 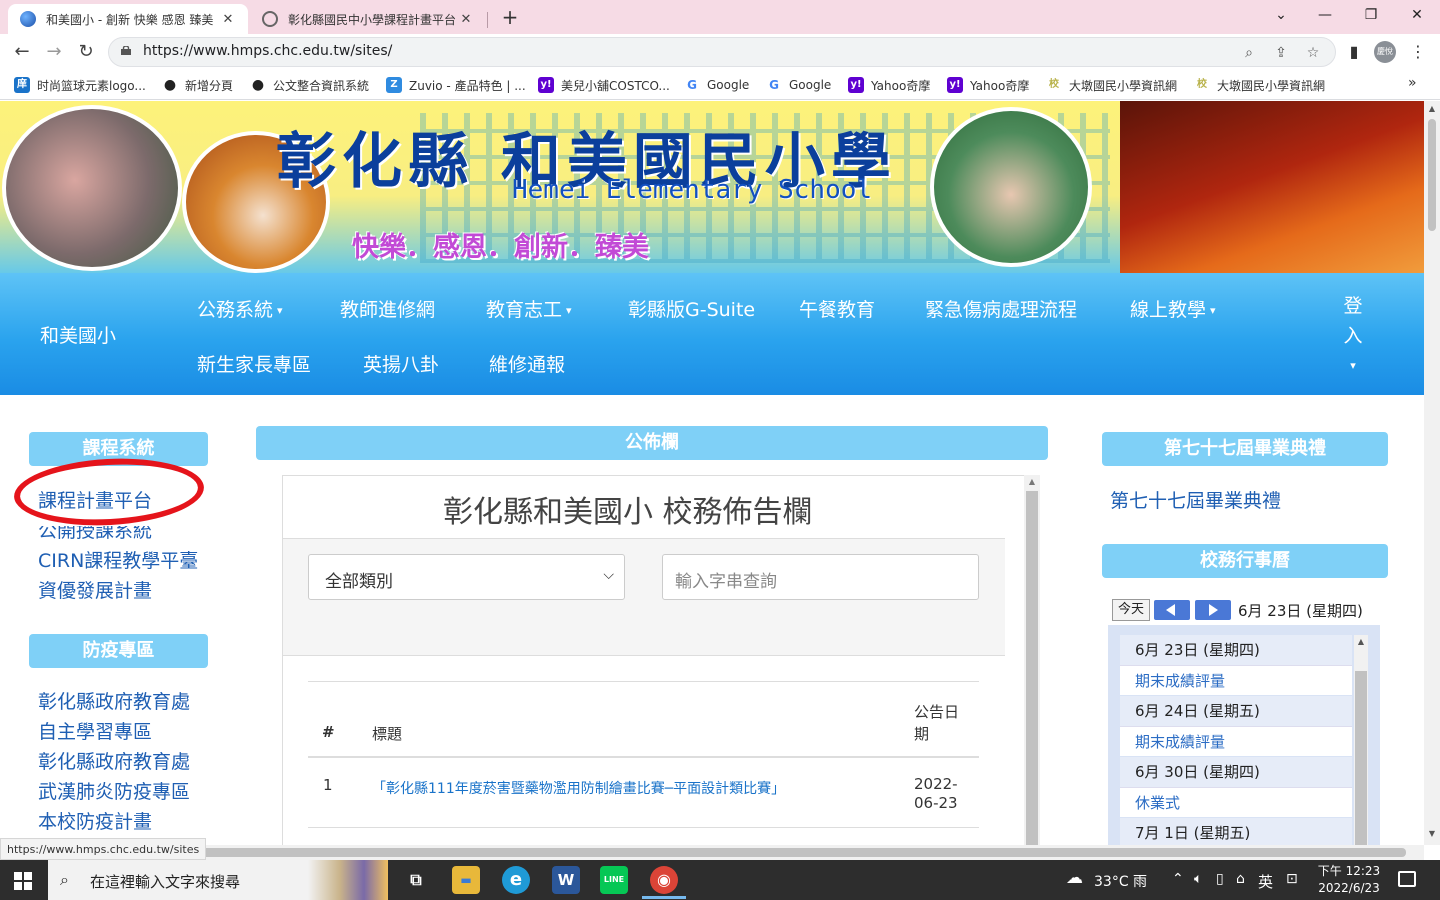 What do you see at coordinates (1213, 610) in the screenshot?
I see `calendar-next-button` at bounding box center [1213, 610].